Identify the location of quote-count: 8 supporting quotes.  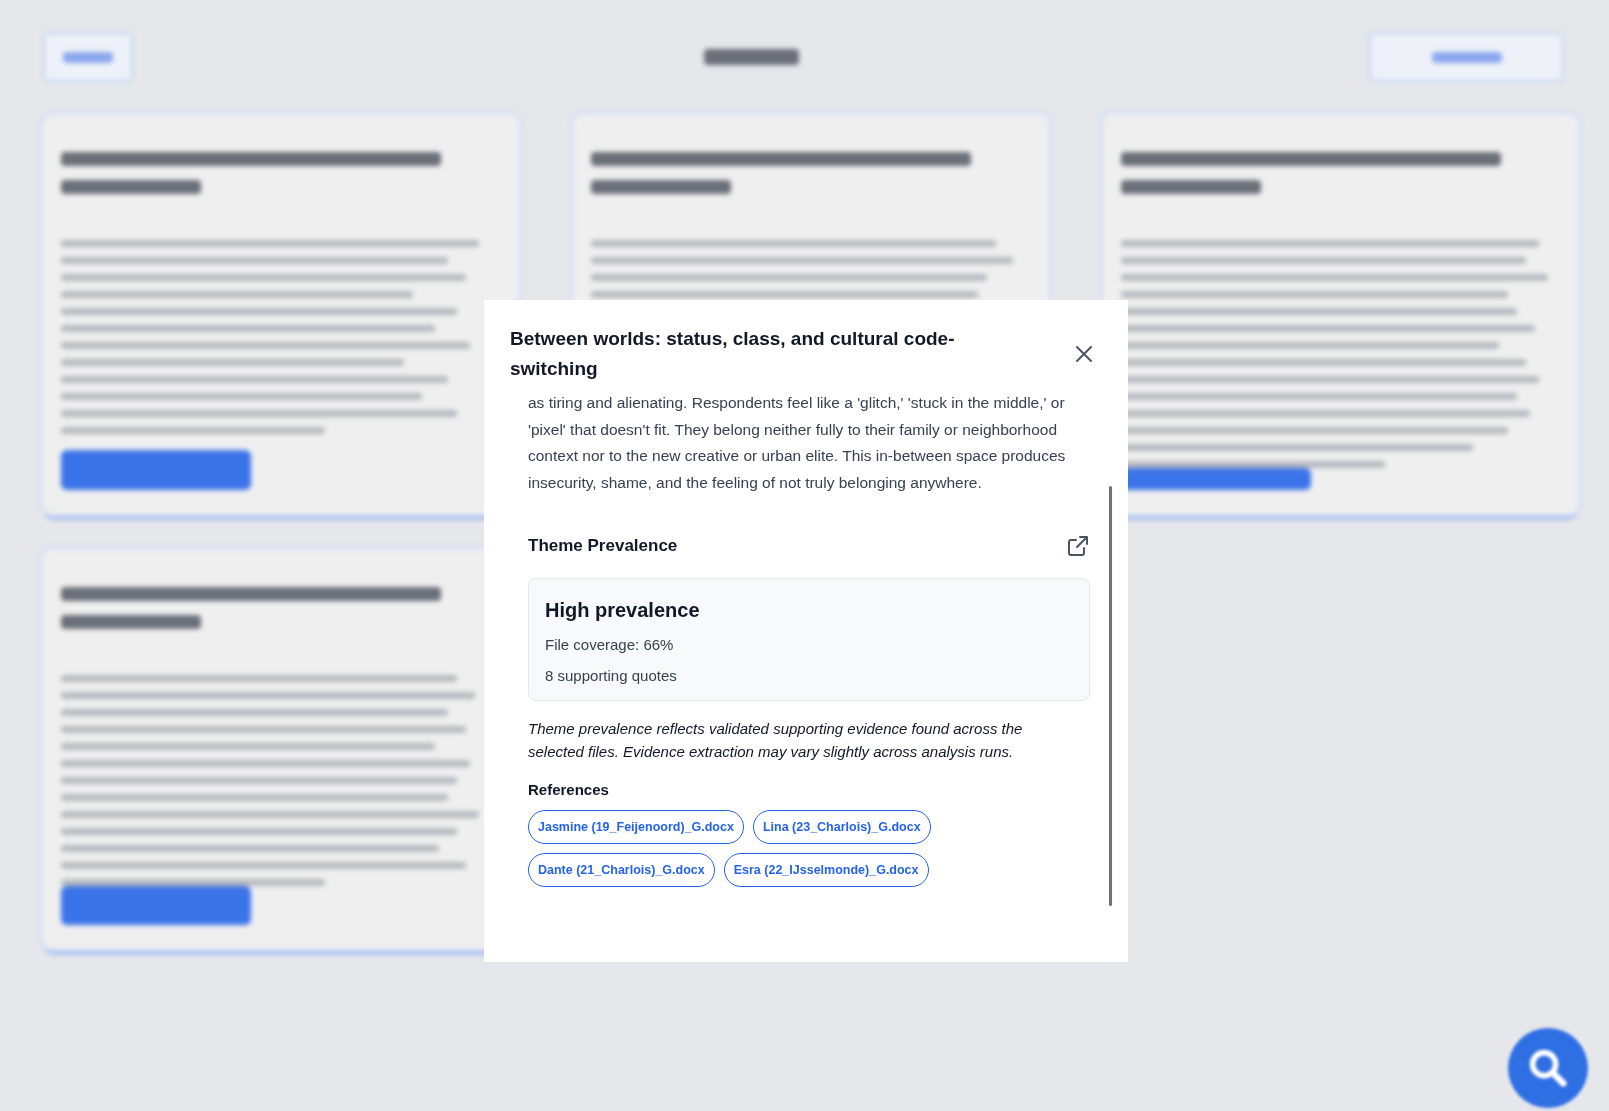
(611, 675).